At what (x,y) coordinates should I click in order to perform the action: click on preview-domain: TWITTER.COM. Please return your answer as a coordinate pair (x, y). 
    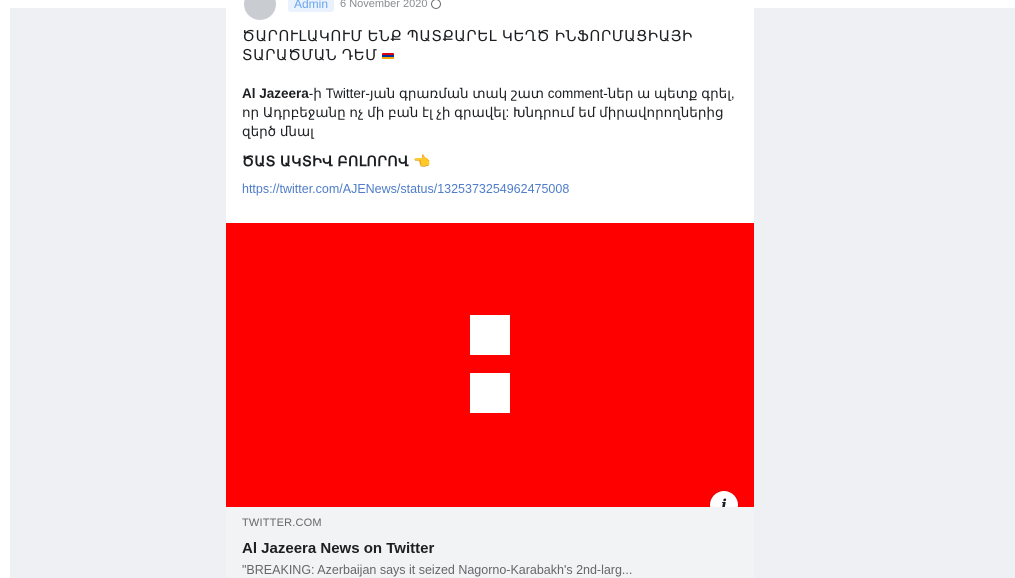
    Looking at the image, I should click on (282, 523).